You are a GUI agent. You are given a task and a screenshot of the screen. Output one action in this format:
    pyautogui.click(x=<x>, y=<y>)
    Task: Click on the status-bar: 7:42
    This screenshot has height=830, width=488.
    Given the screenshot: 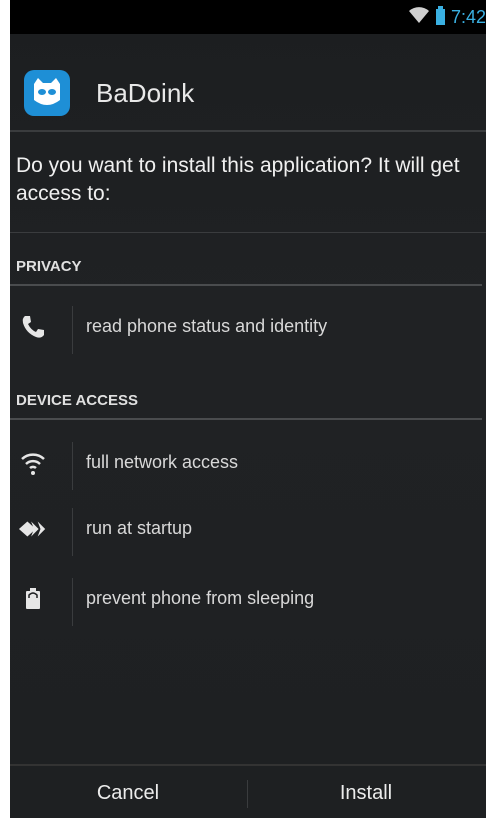 What is the action you would take?
    pyautogui.click(x=248, y=17)
    